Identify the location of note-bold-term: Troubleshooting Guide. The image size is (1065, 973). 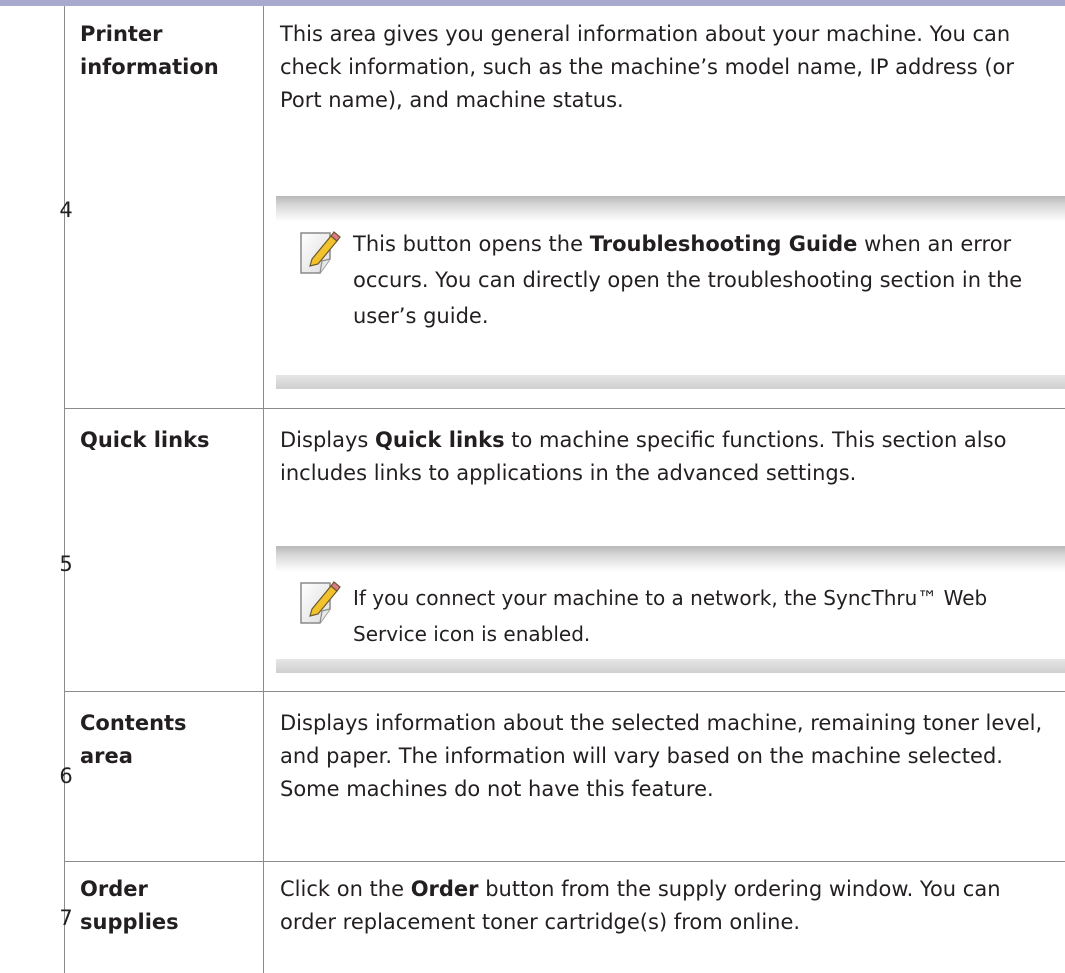
(723, 244).